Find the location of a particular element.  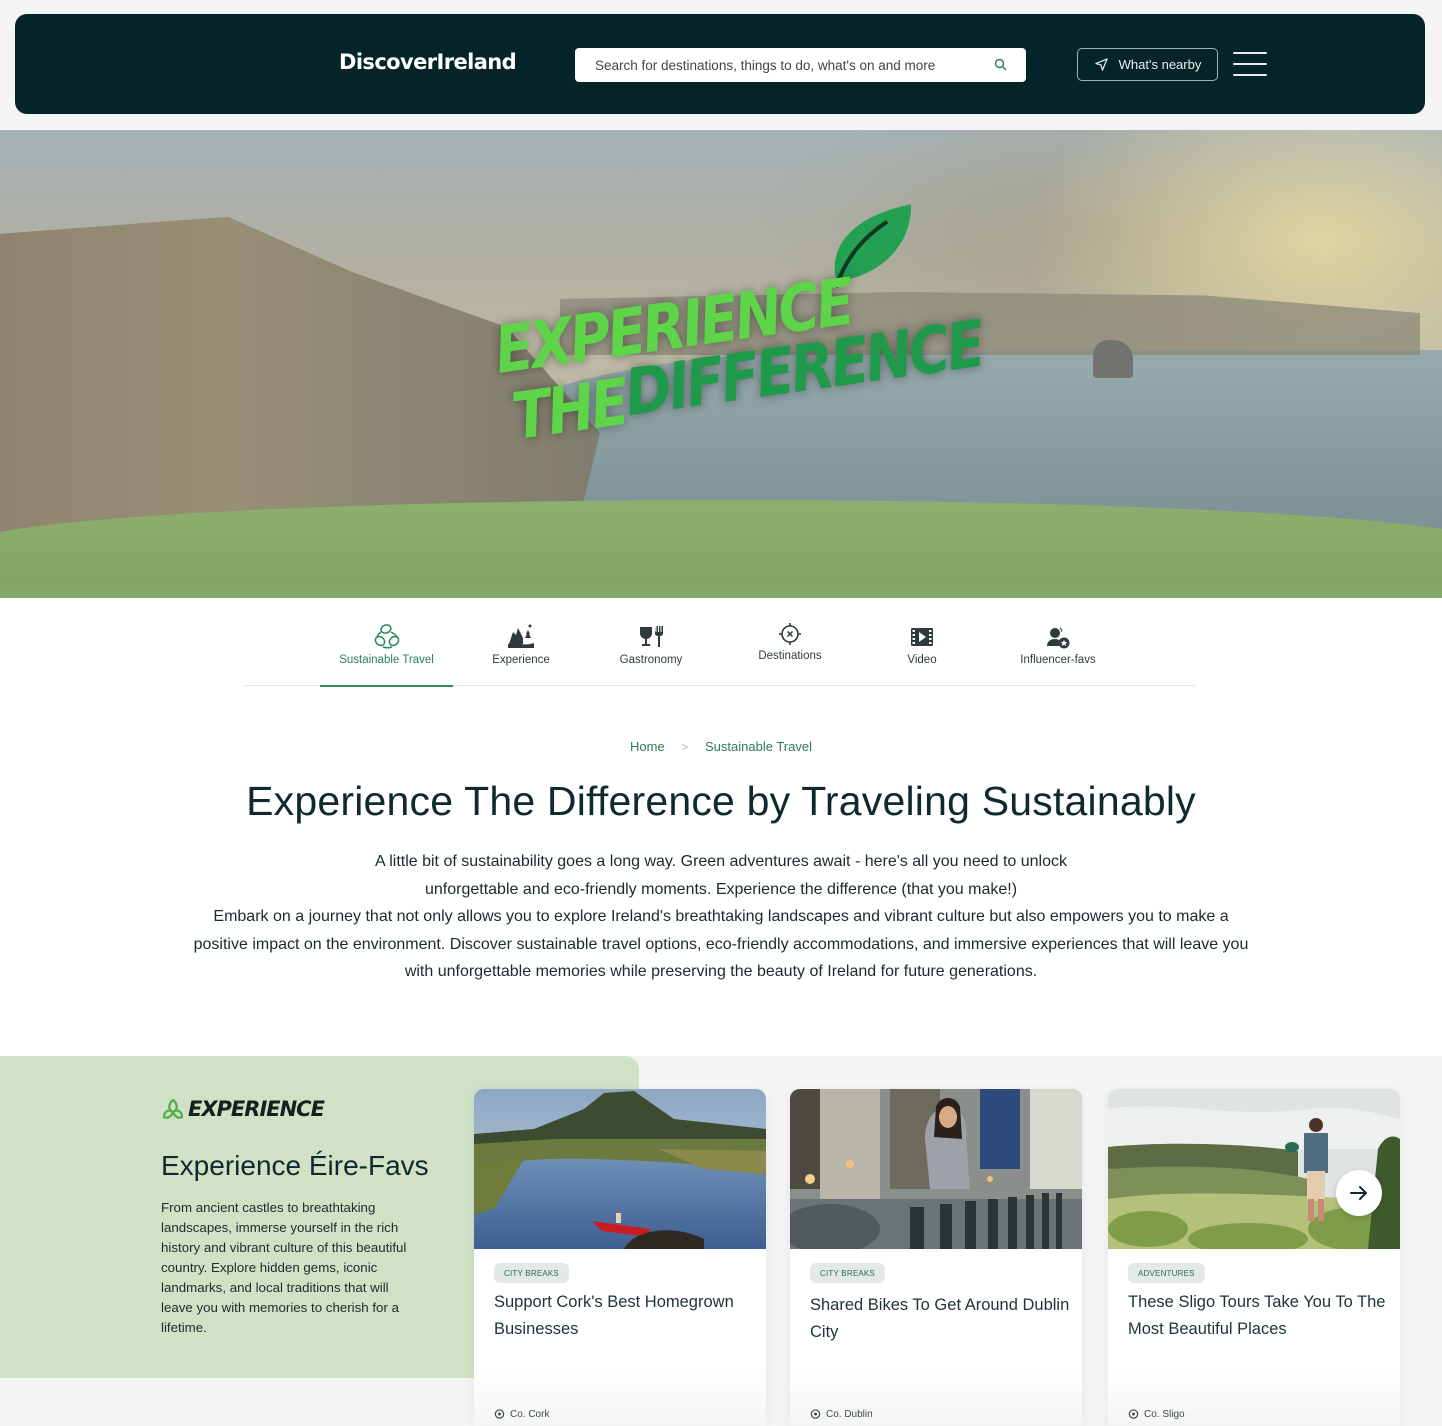

card-location-label: Co. Cork is located at coordinates (530, 1414).